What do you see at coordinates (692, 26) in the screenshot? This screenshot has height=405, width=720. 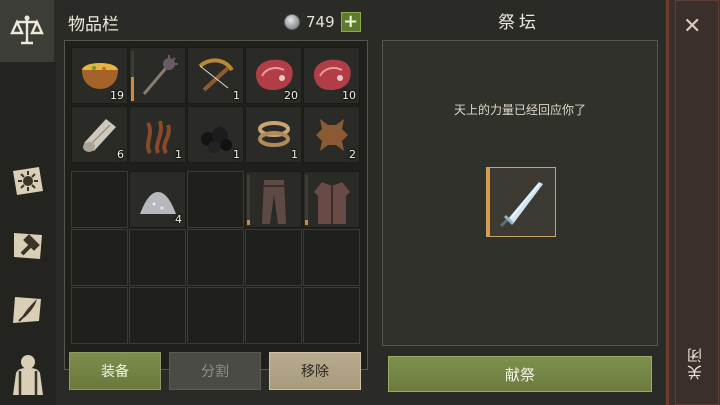 I see `close-icon: ✕` at bounding box center [692, 26].